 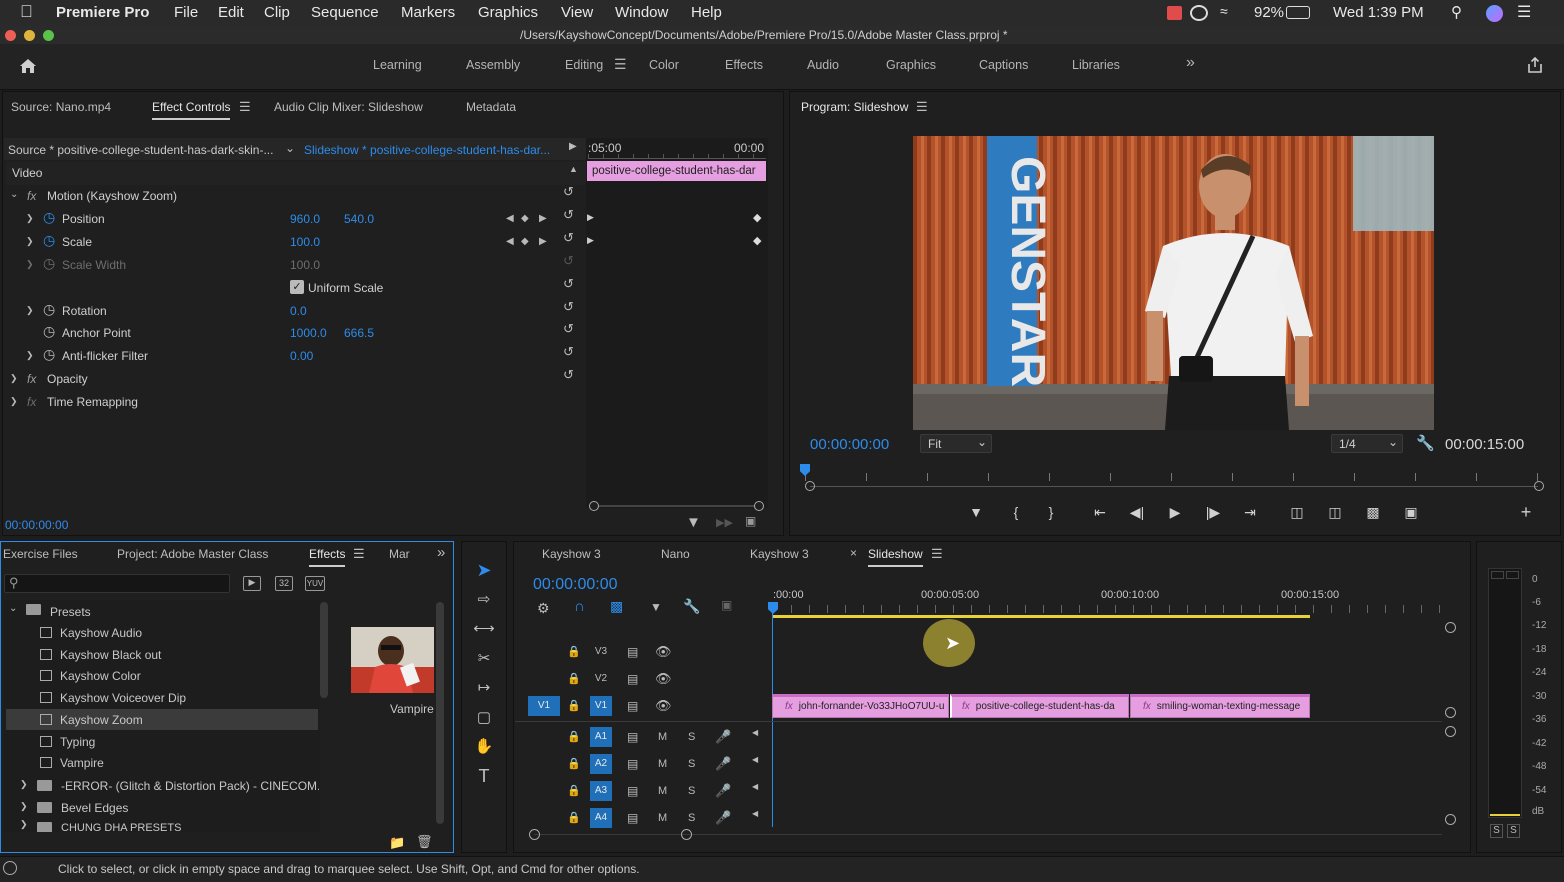 What do you see at coordinates (823, 65) in the screenshot?
I see `workspace-audio: Audio` at bounding box center [823, 65].